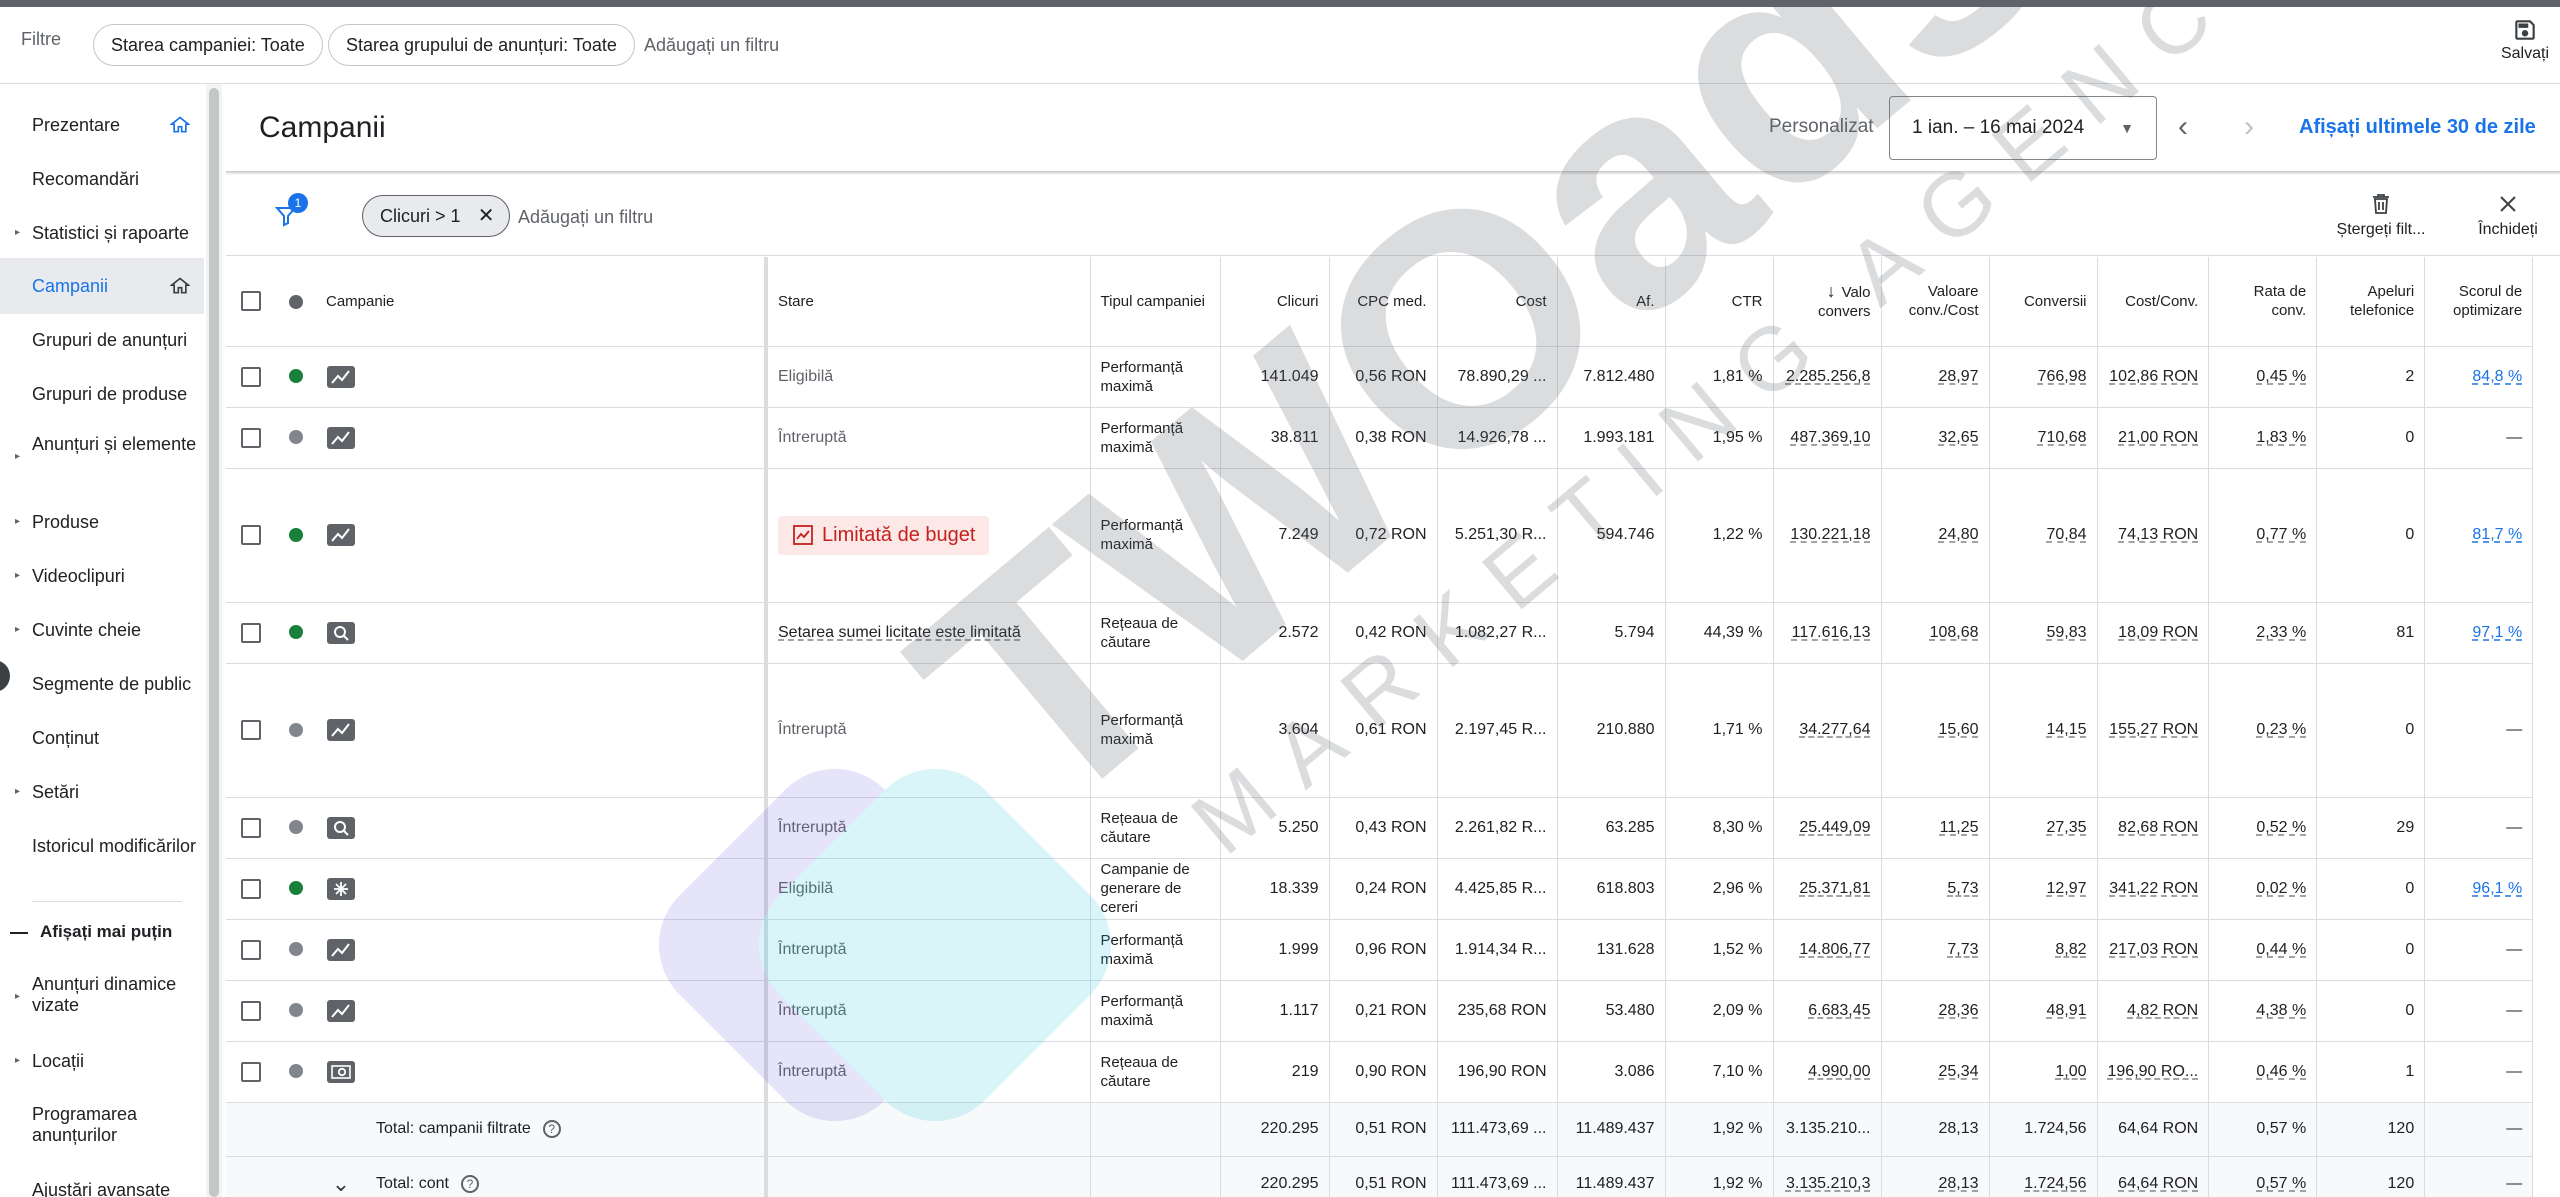 This screenshot has height=1197, width=2560. What do you see at coordinates (2153, 888) in the screenshot?
I see `cost-per-conv-value: 341,22 RON` at bounding box center [2153, 888].